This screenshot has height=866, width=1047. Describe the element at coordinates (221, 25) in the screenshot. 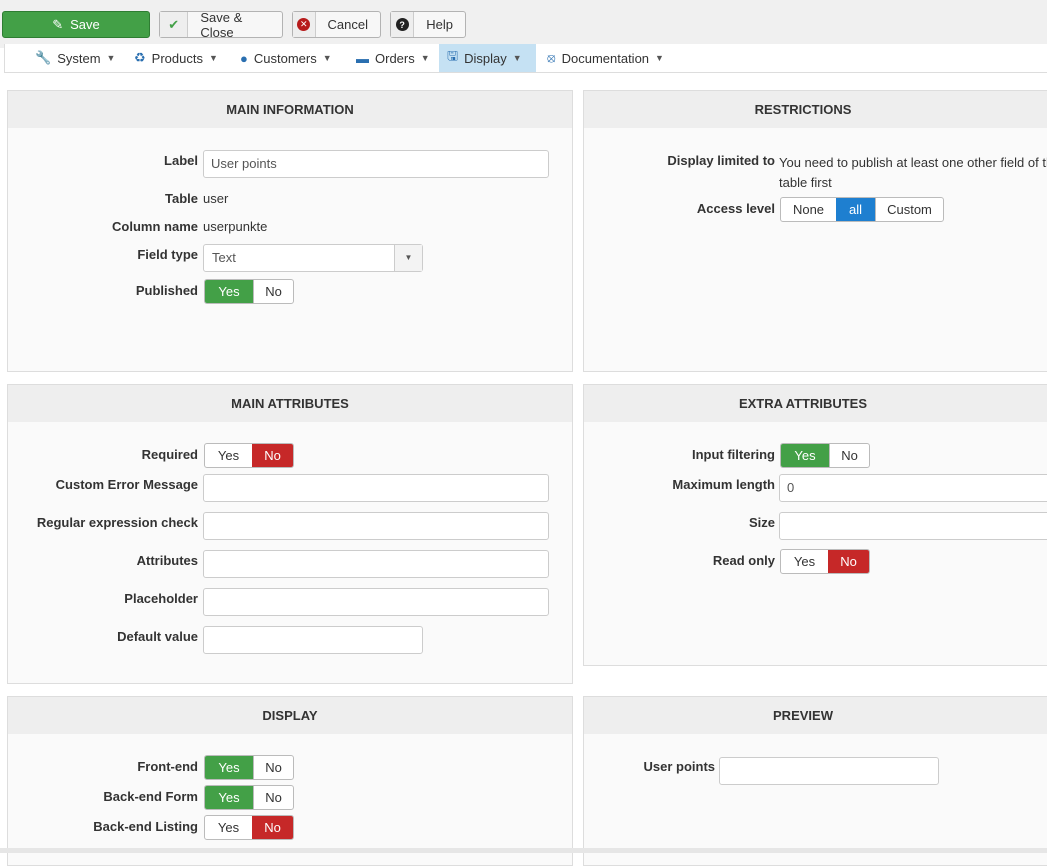

I see `save-close-button: ✔ Save & Close` at that location.